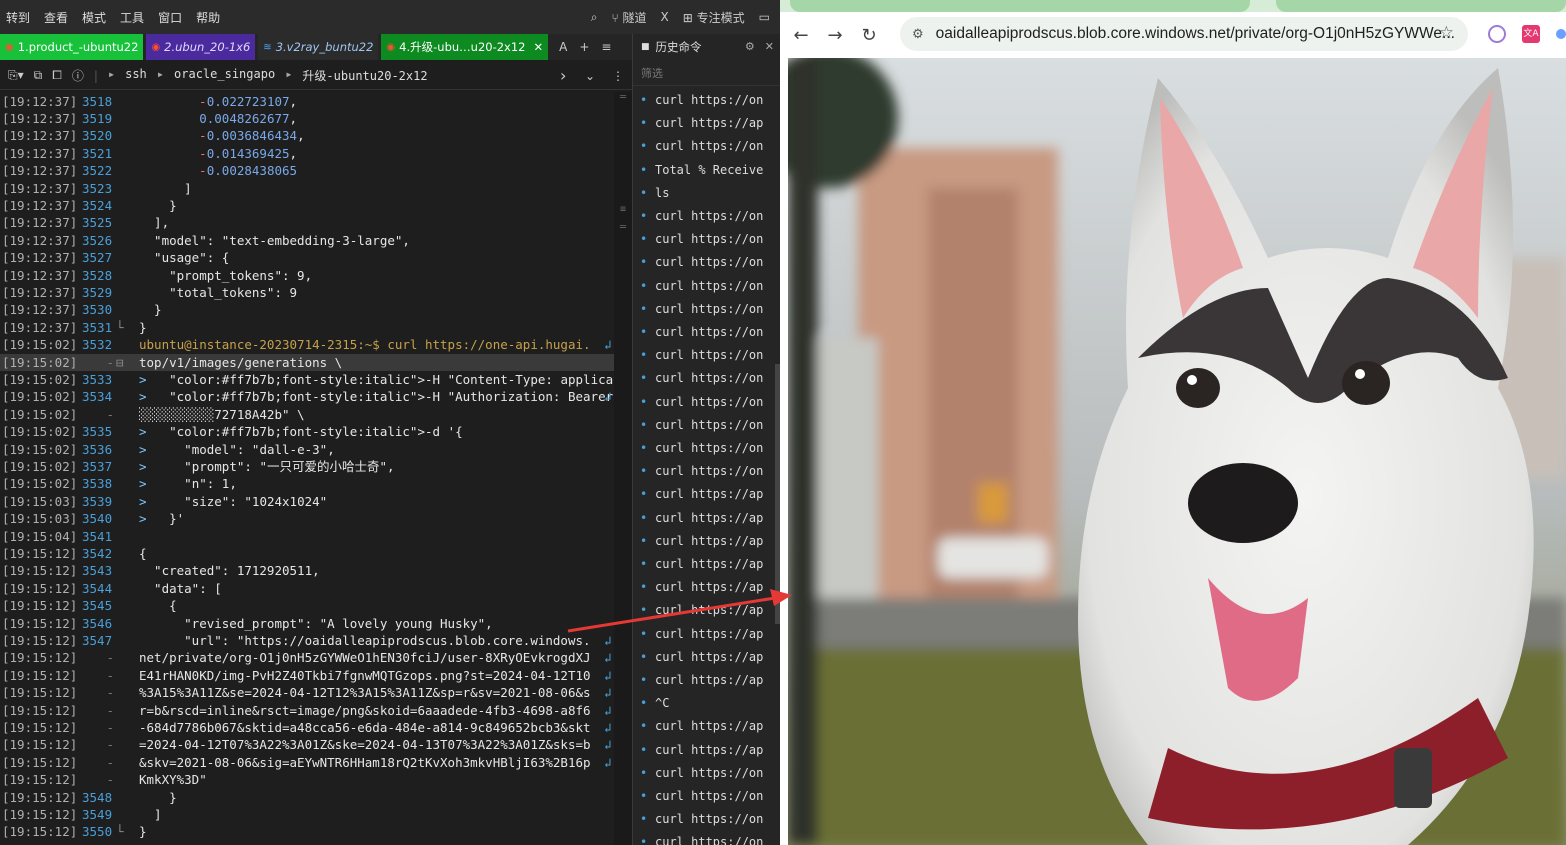 Image resolution: width=1566 pixels, height=845 pixels. Describe the element at coordinates (16, 75) in the screenshot. I see `new-session-icon: ⎘▾` at that location.